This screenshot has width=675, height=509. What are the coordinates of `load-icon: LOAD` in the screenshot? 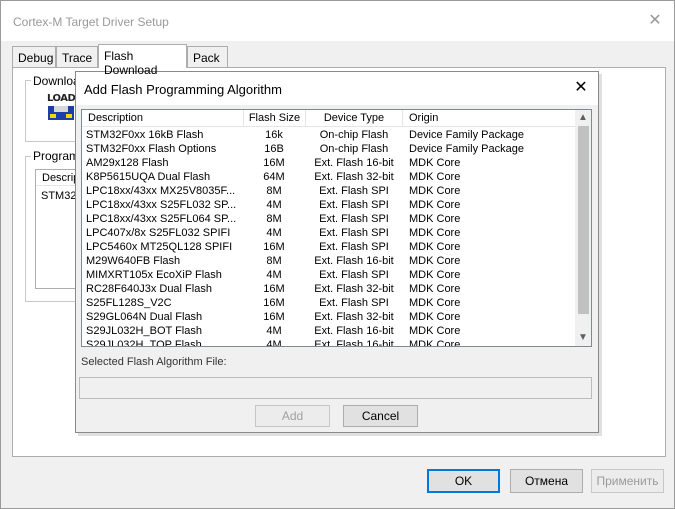 It's located at (61, 108).